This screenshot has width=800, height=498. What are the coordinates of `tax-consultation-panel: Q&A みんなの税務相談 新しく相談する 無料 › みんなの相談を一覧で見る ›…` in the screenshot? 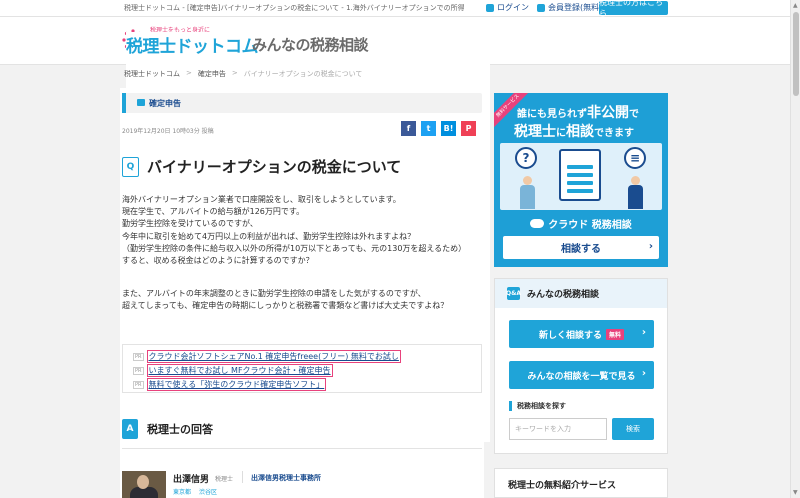 It's located at (581, 366).